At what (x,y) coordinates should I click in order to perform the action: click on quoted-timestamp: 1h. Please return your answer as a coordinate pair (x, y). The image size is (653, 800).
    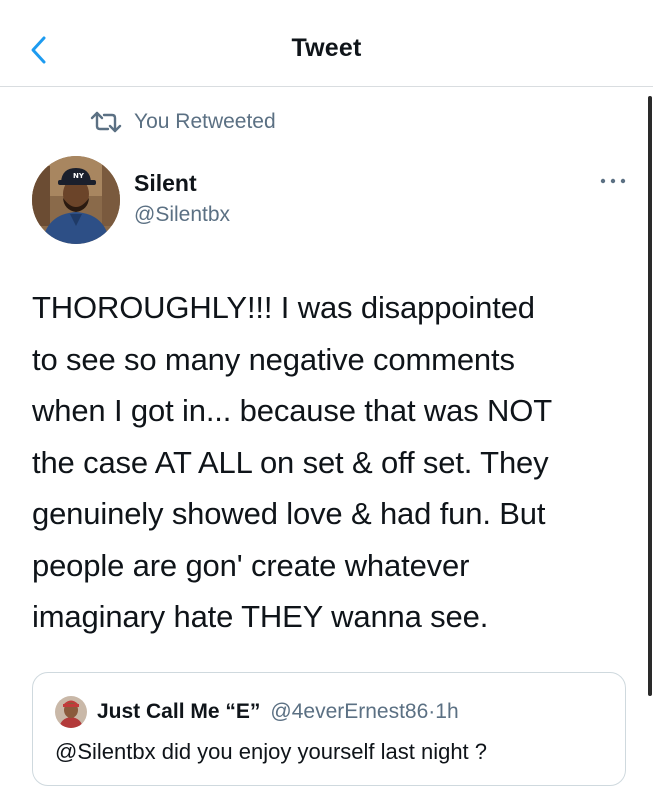
    Looking at the image, I should click on (447, 711).